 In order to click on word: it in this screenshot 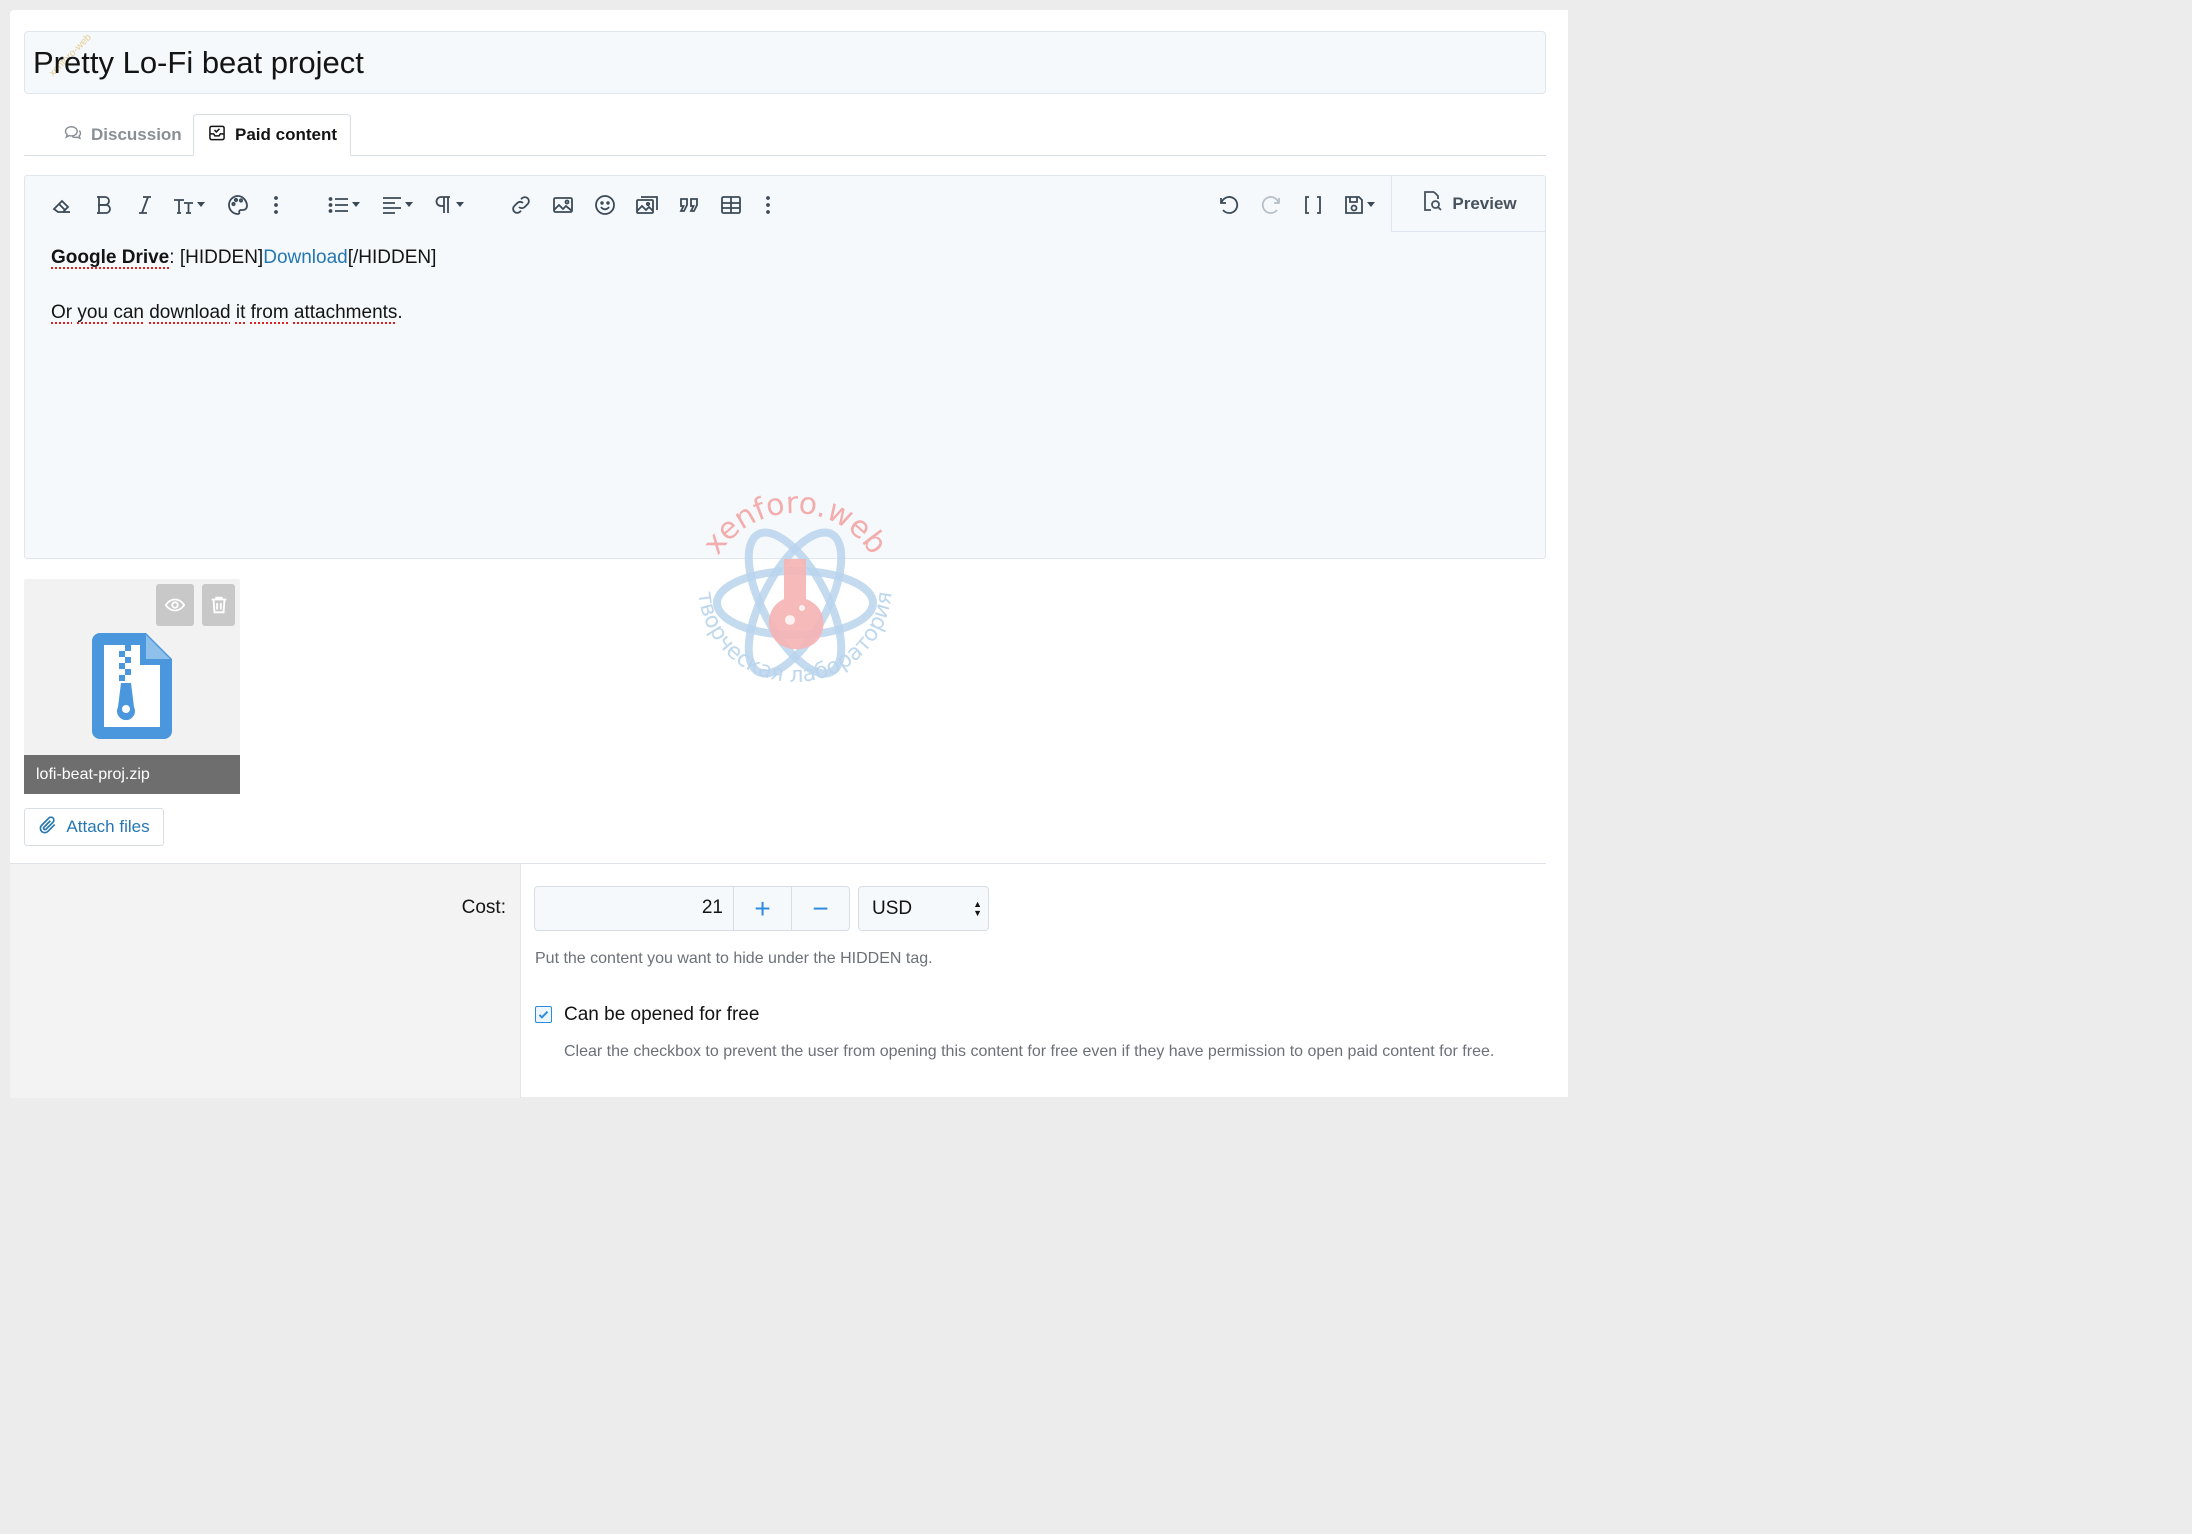, I will do `click(240, 312)`.